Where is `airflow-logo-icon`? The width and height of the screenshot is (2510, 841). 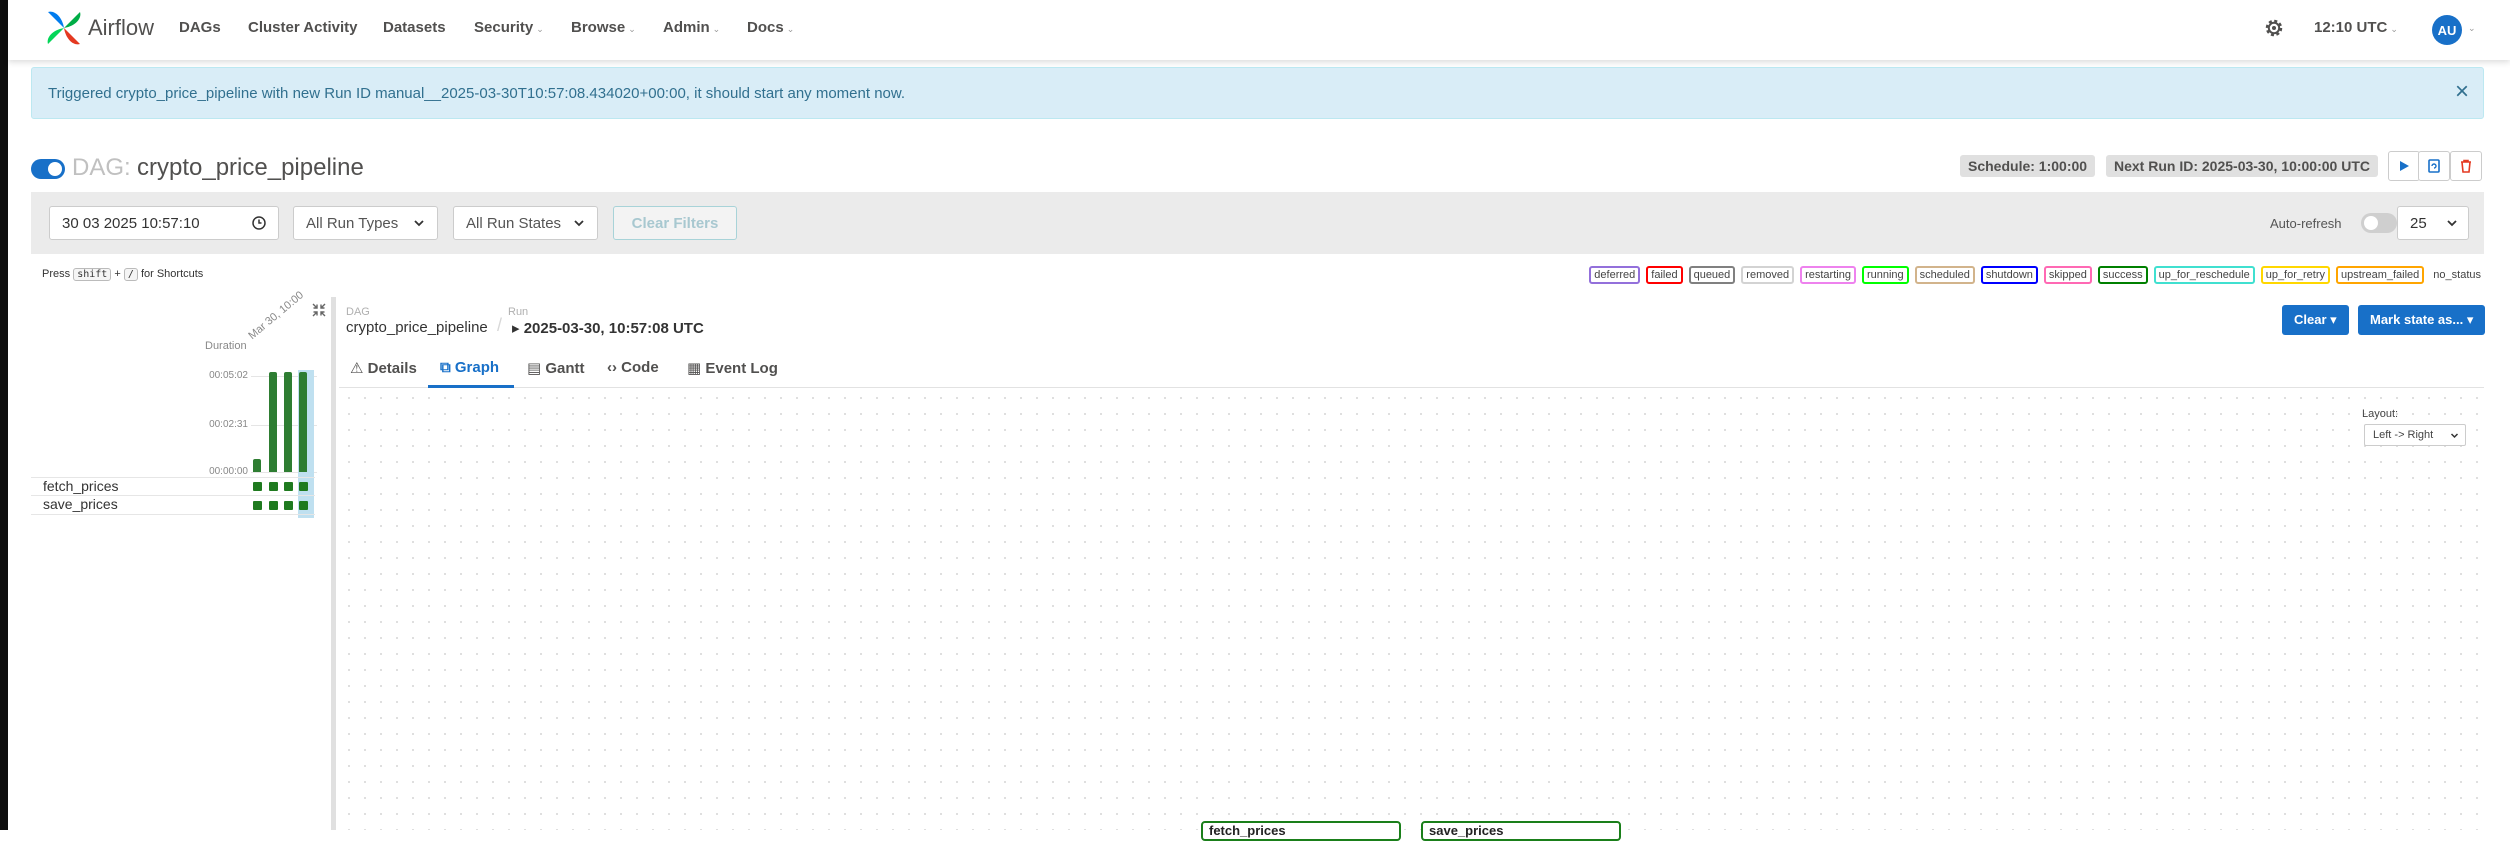 airflow-logo-icon is located at coordinates (64, 28).